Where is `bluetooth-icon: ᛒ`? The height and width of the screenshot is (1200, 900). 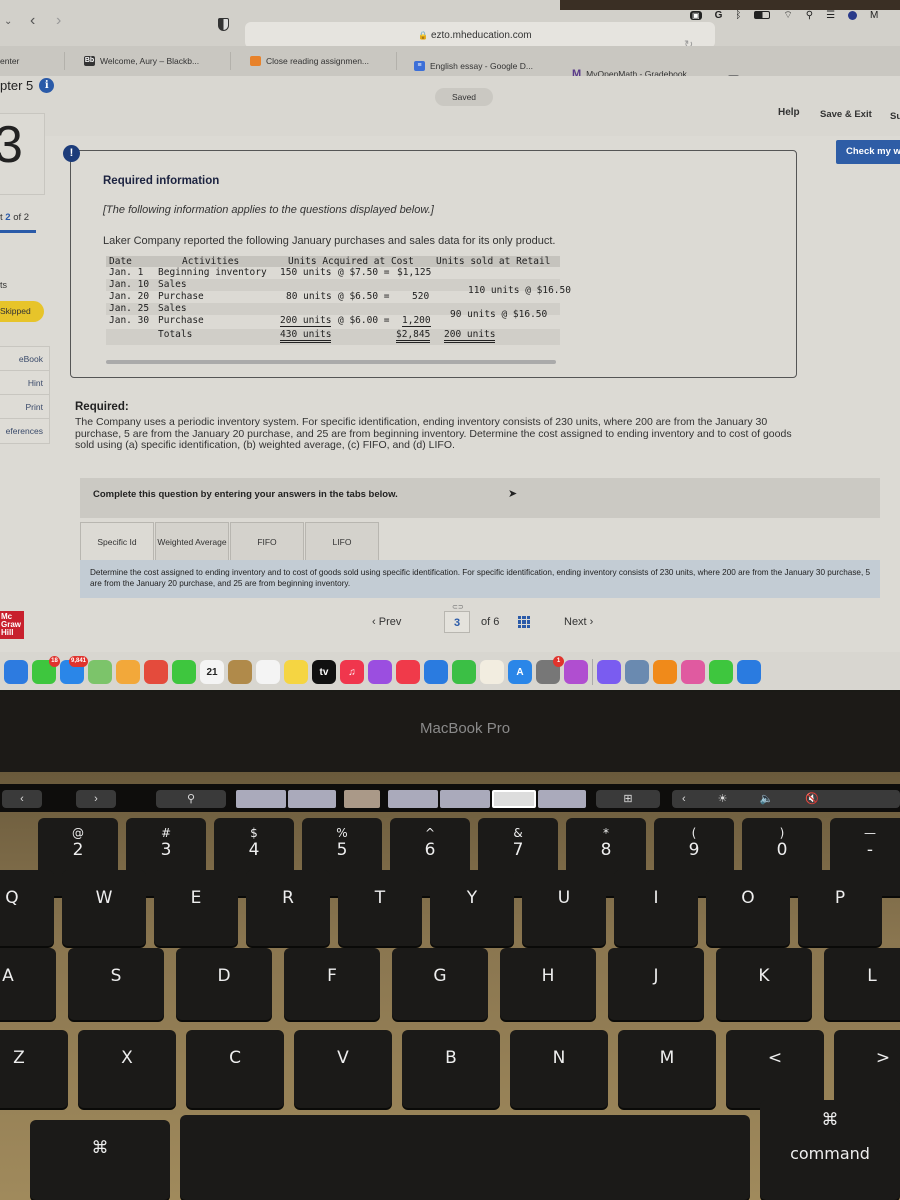 bluetooth-icon: ᛒ is located at coordinates (738, 15).